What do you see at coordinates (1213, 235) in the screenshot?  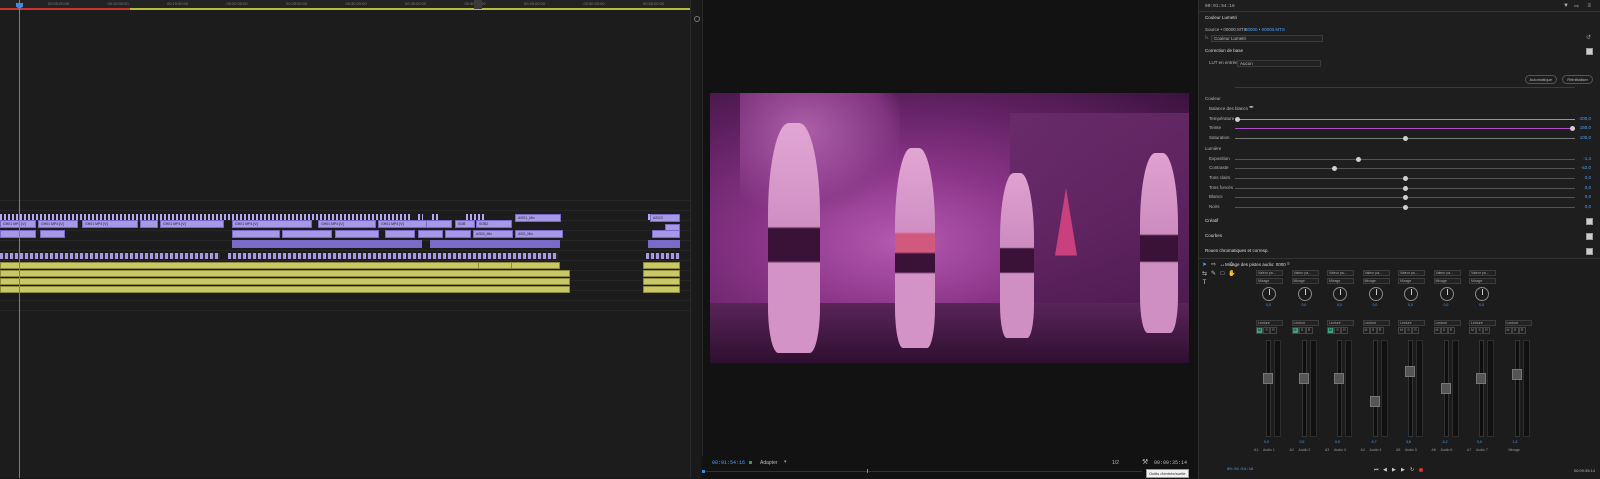 I see `section-curves: Courbes` at bounding box center [1213, 235].